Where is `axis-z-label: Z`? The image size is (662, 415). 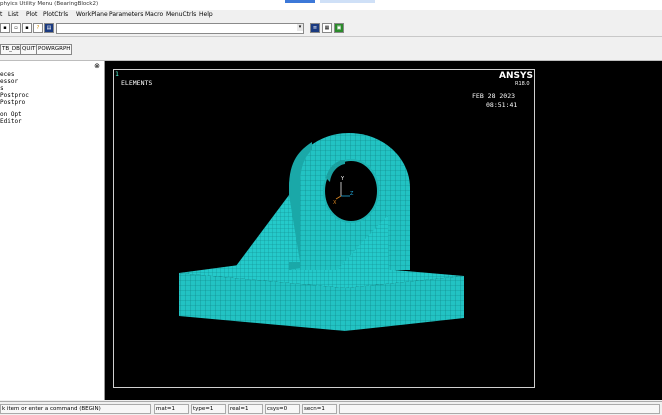
axis-z-label: Z is located at coordinates (352, 194).